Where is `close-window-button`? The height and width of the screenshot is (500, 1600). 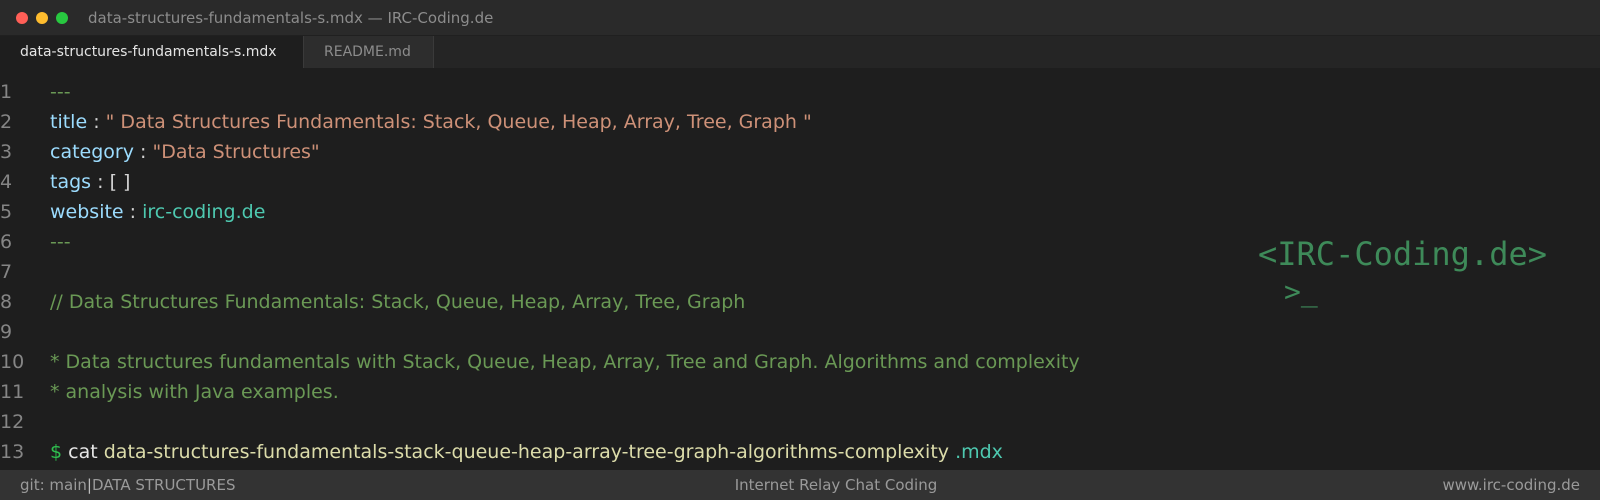
close-window-button is located at coordinates (22, 18).